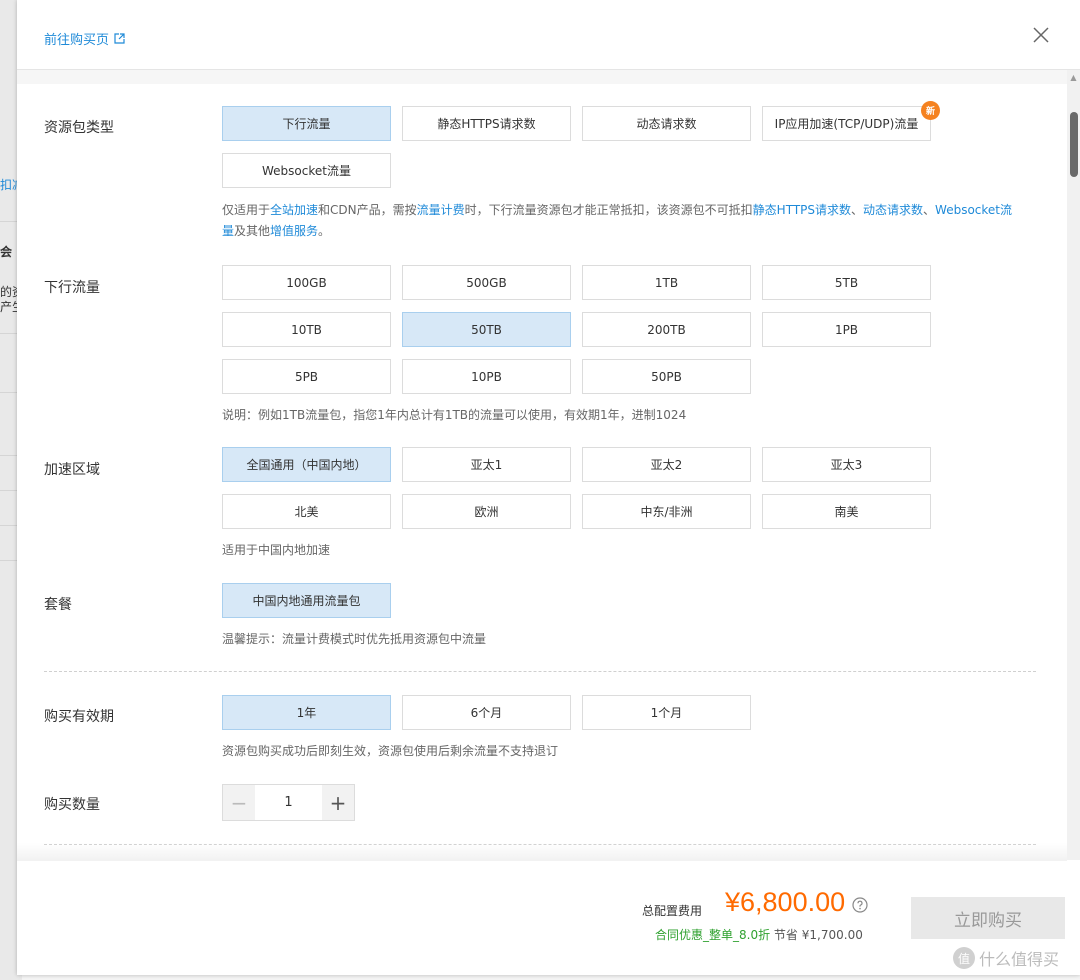  I want to click on validity-option: 6个月, so click(486, 712).